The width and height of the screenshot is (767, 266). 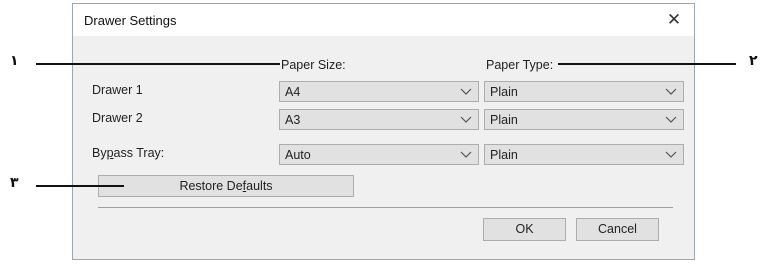 What do you see at coordinates (379, 119) in the screenshot?
I see `drawer-2-paper-size-select: A3` at bounding box center [379, 119].